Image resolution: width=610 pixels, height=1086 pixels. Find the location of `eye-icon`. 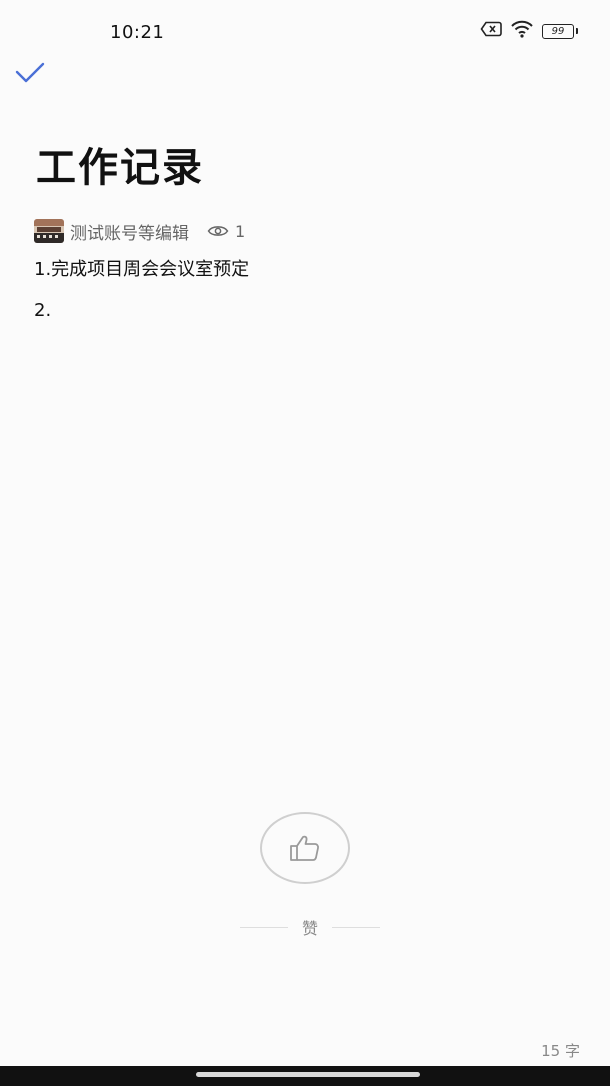

eye-icon is located at coordinates (218, 231).